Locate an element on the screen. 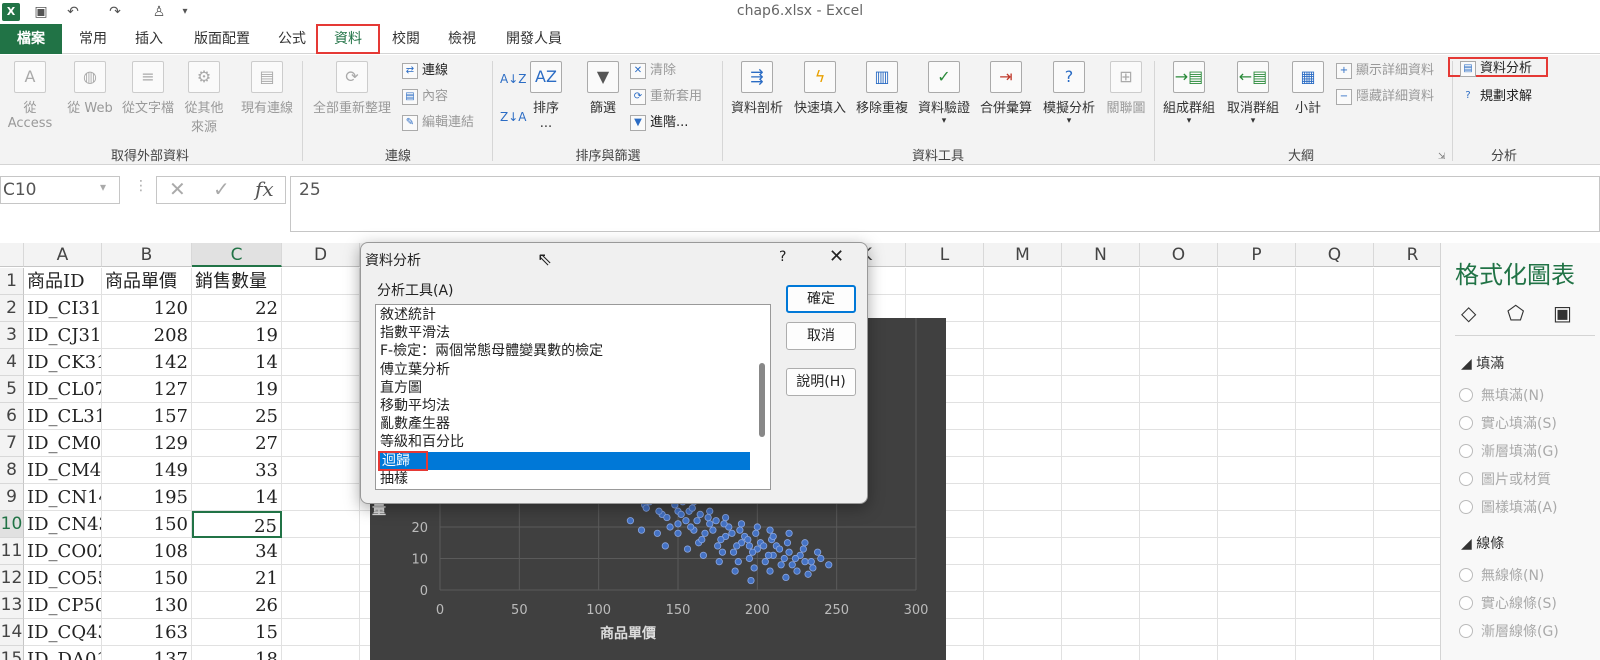  cell-b-9: 195 is located at coordinates (147, 497).